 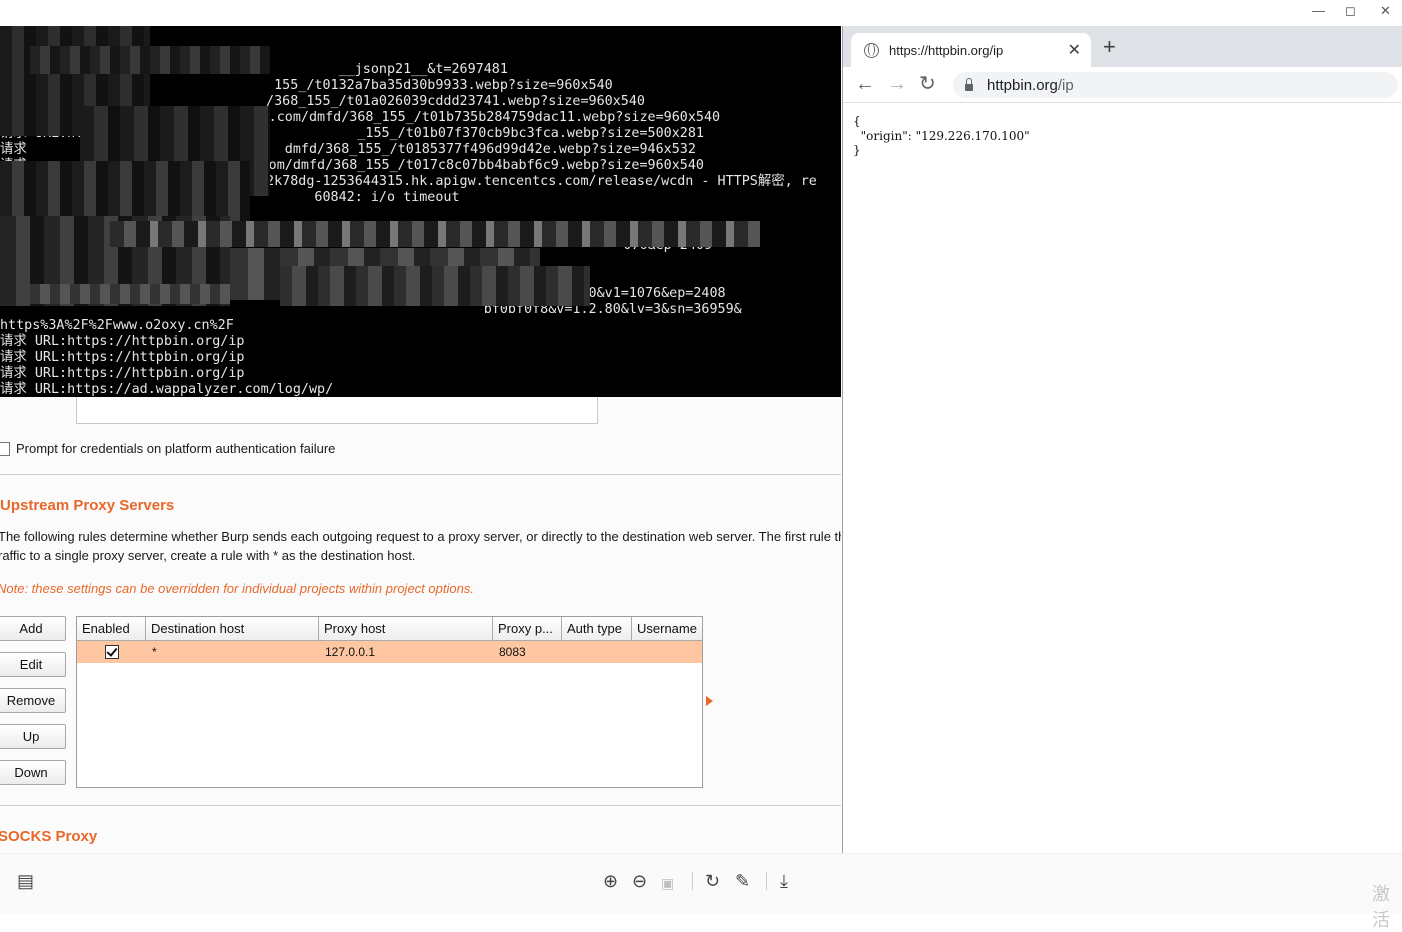 I want to click on new-tab-icon: +, so click(x=1109, y=47).